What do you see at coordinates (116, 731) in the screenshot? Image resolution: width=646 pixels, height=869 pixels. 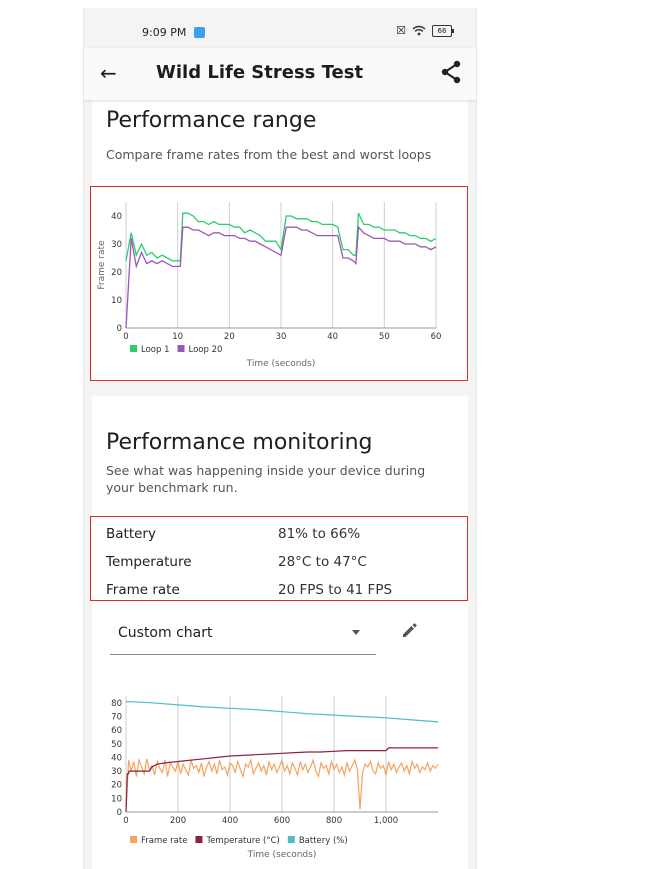 I see `y-tick-label: 60` at bounding box center [116, 731].